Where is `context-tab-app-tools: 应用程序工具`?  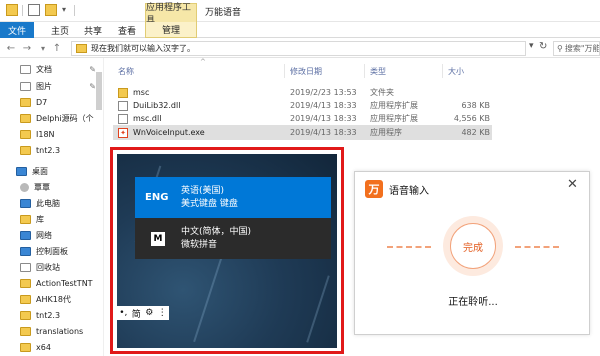
context-tab-app-tools: 应用程序工具 is located at coordinates (171, 14).